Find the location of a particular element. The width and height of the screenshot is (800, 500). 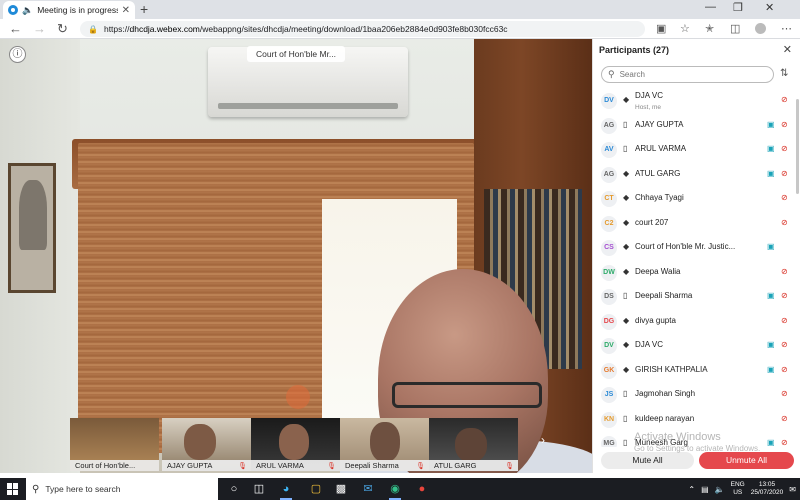

video-thumbnail: ATUL GARG 🎙 is located at coordinates (473, 444).